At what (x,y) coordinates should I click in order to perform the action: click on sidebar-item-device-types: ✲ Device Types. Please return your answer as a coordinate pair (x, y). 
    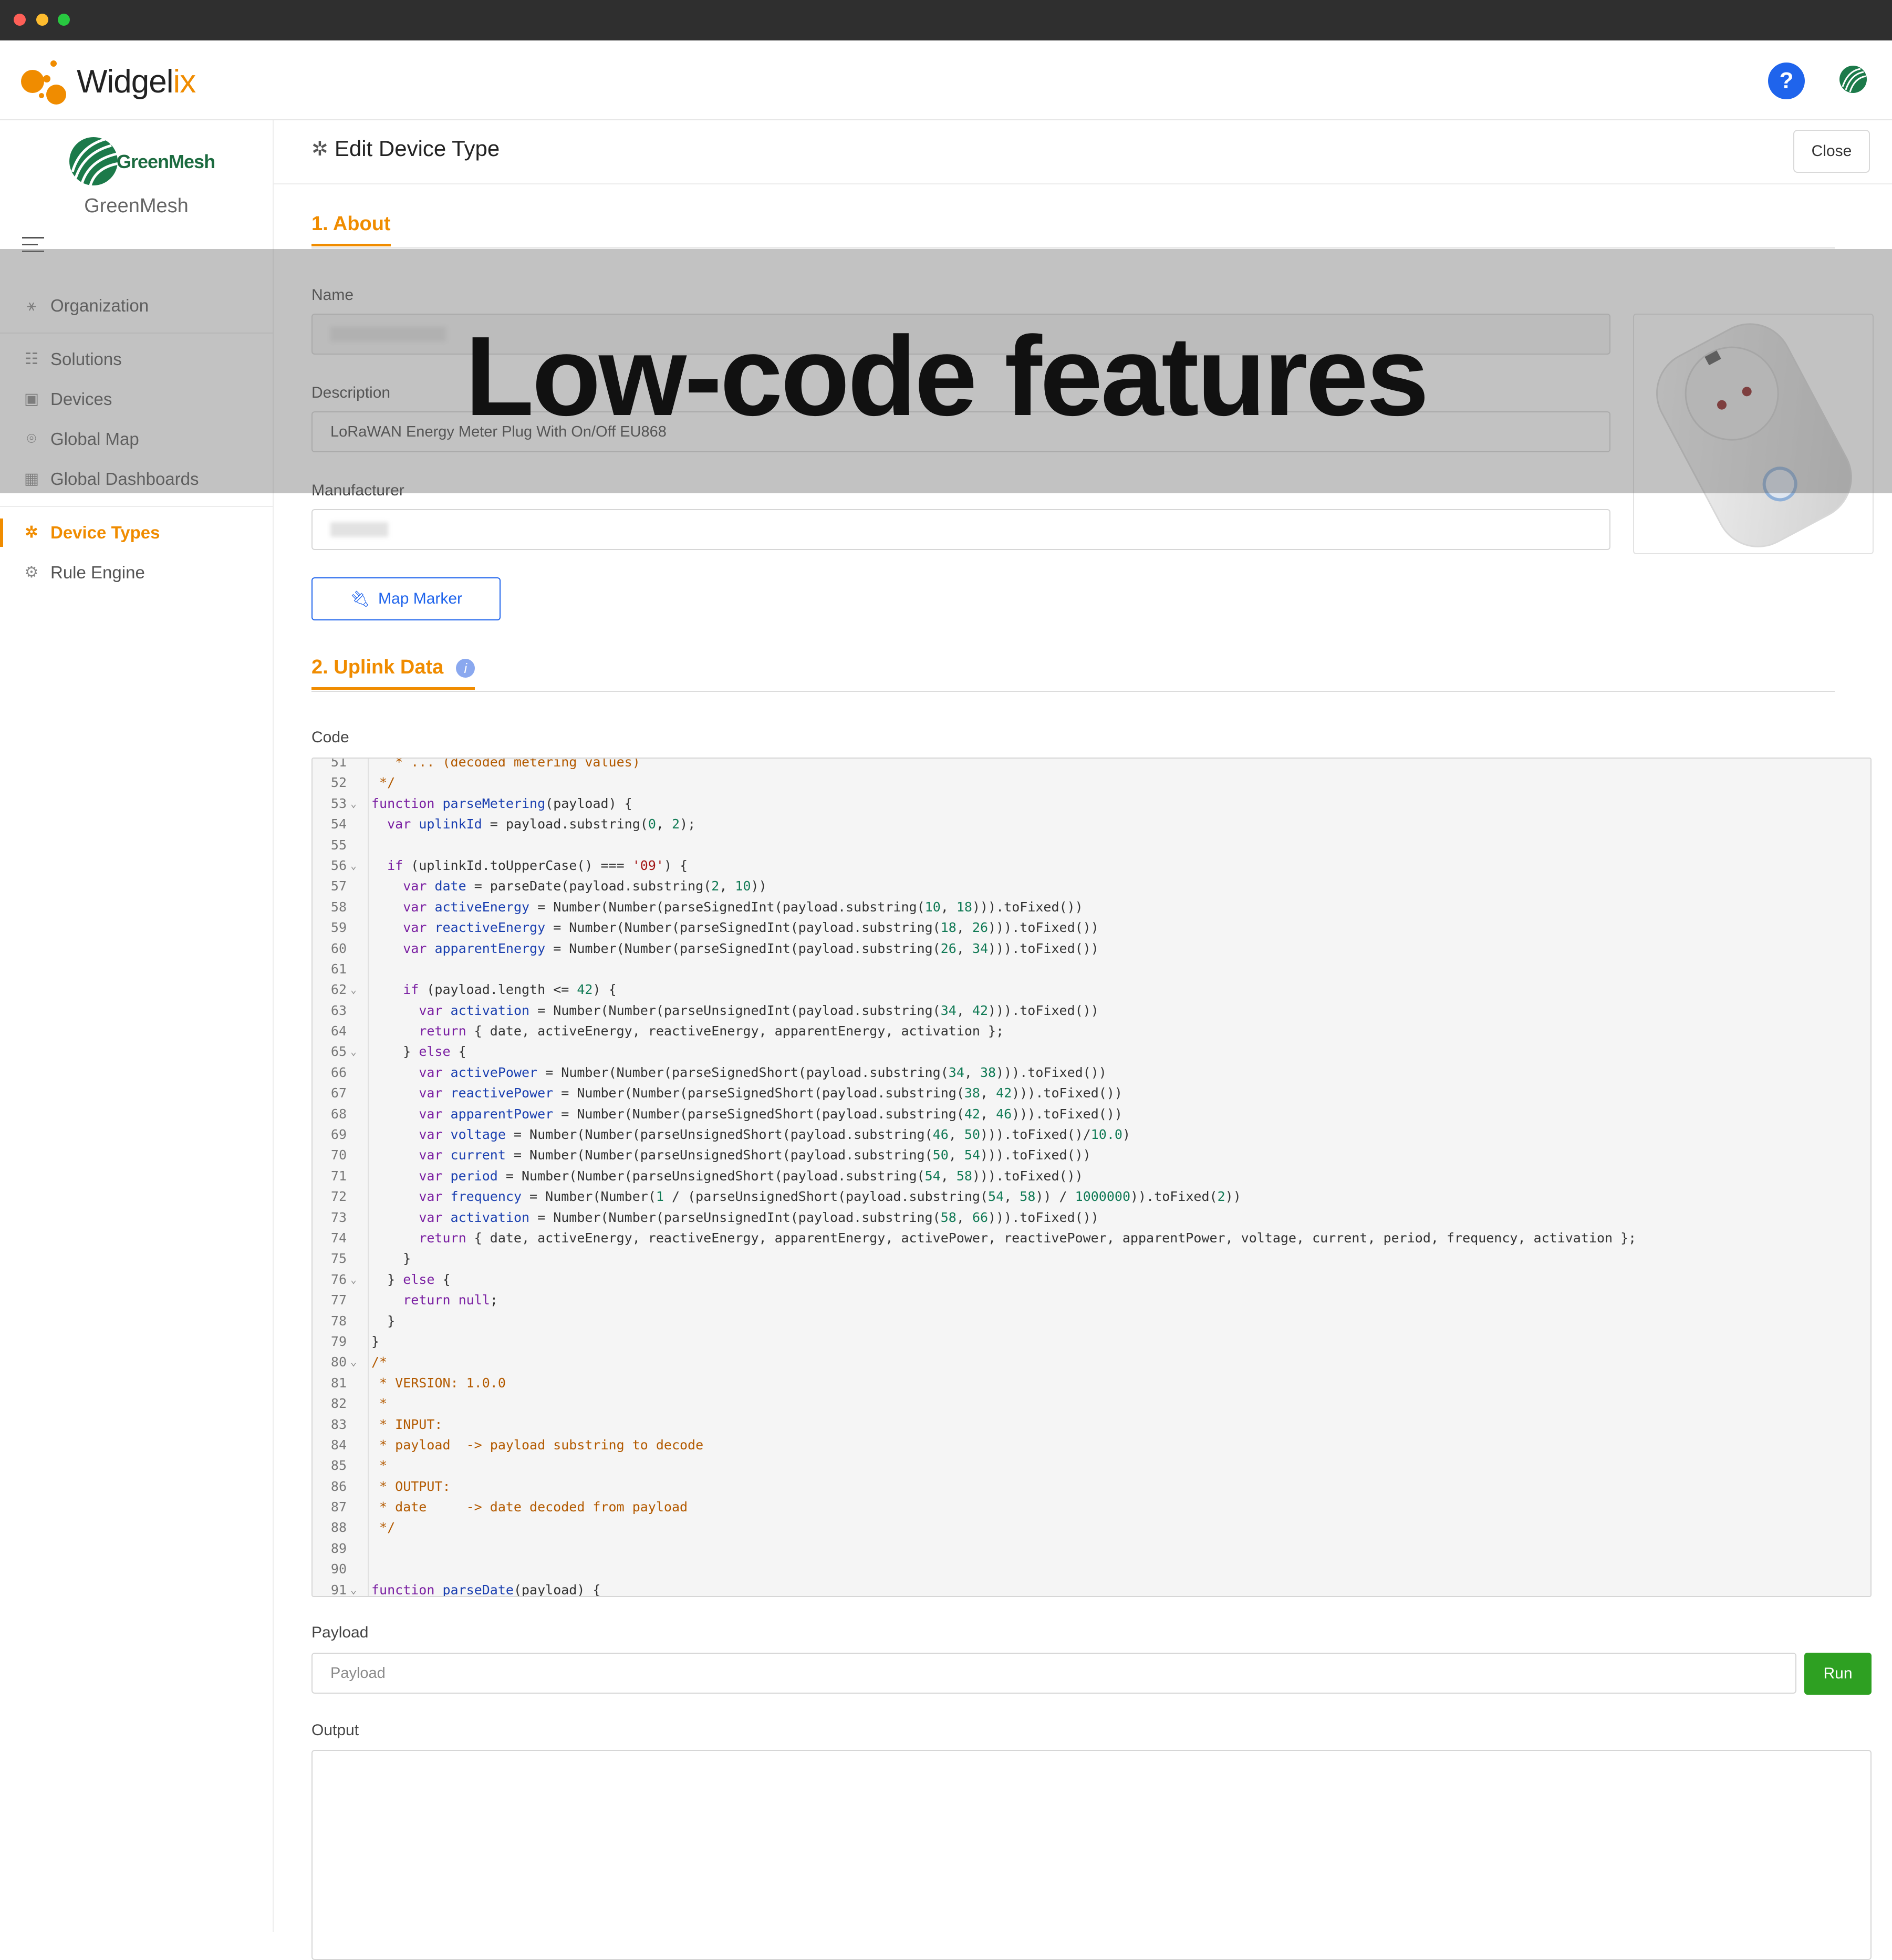
    Looking at the image, I should click on (136, 532).